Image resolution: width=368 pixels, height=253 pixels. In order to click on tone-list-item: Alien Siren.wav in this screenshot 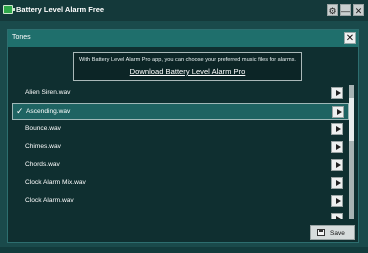, I will do `click(180, 93)`.